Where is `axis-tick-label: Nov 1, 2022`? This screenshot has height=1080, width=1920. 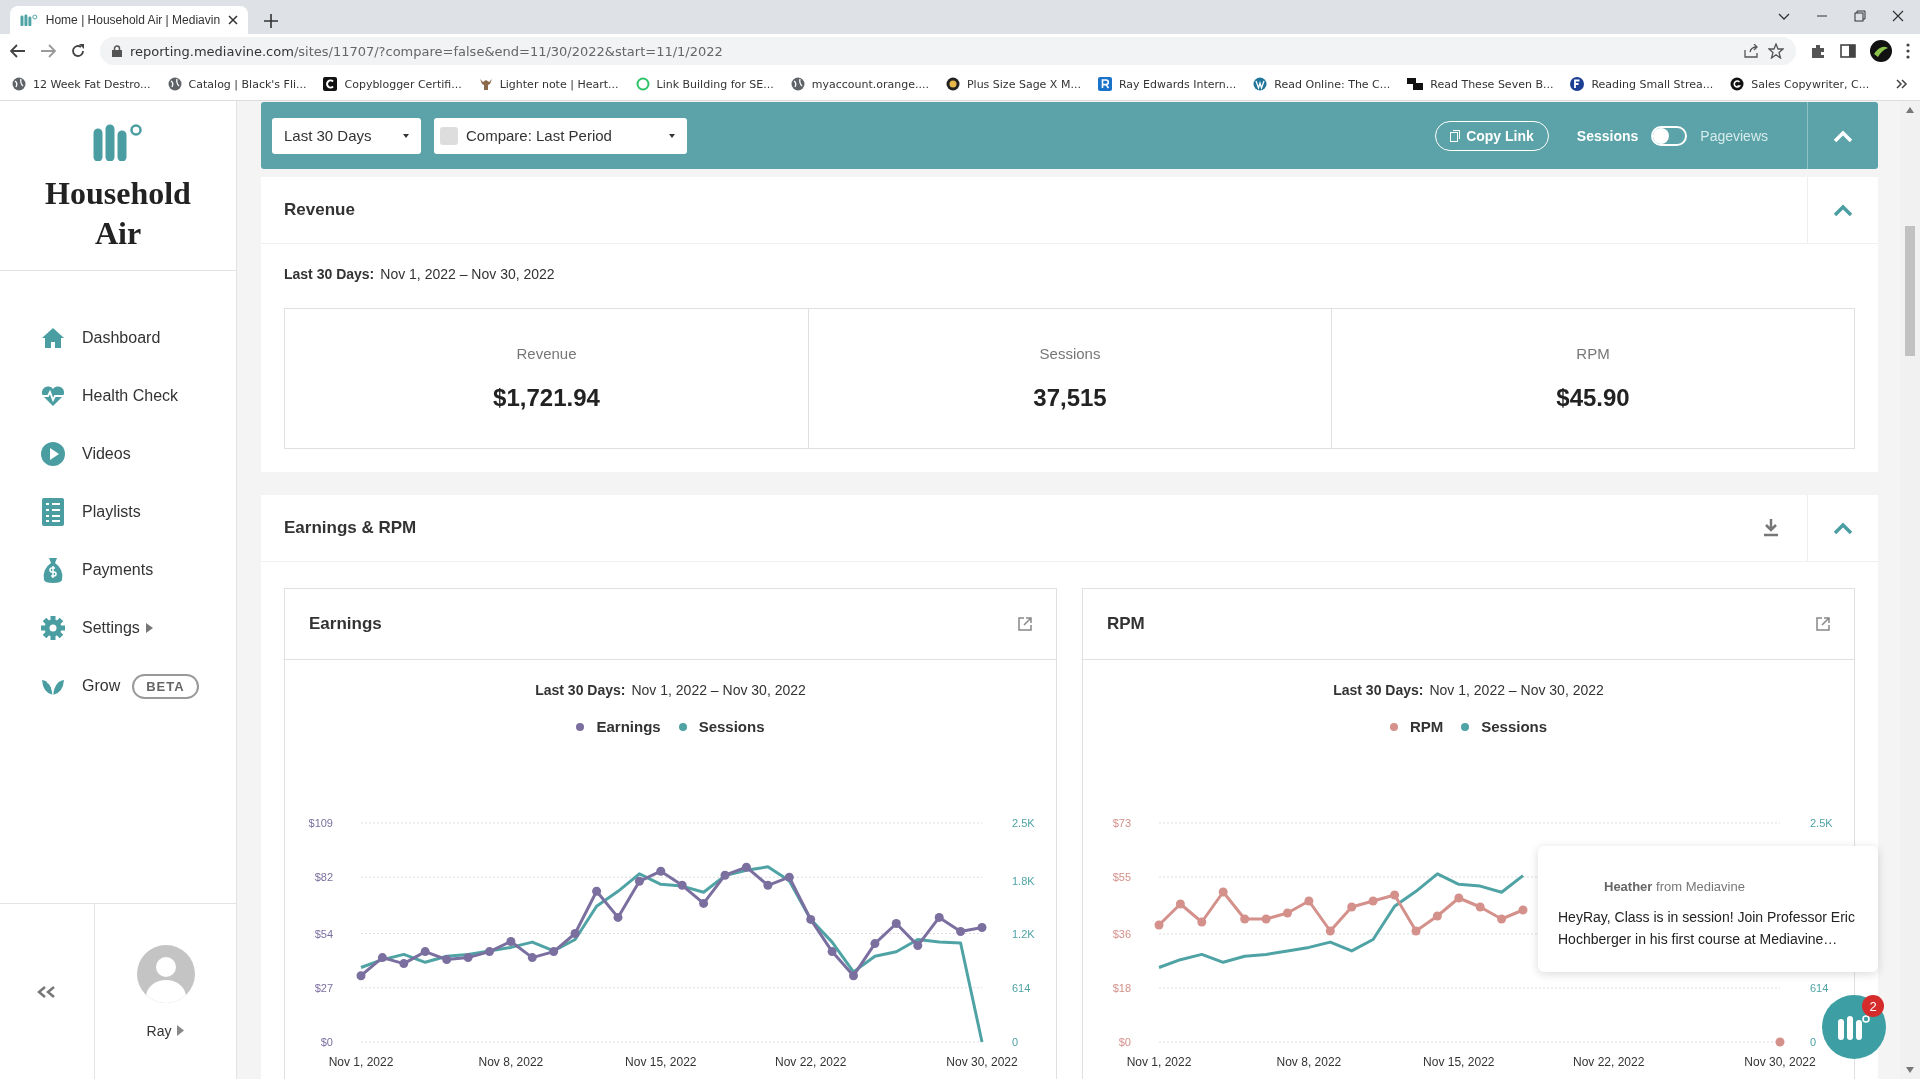 axis-tick-label: Nov 1, 2022 is located at coordinates (1159, 1062).